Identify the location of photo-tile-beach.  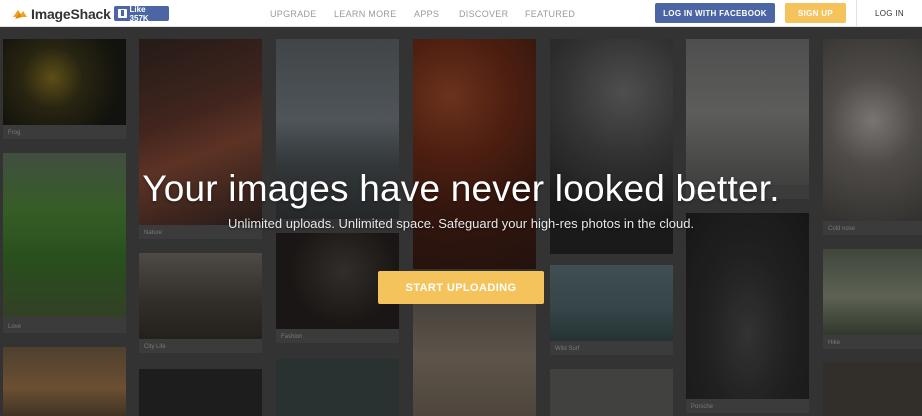
(64, 381).